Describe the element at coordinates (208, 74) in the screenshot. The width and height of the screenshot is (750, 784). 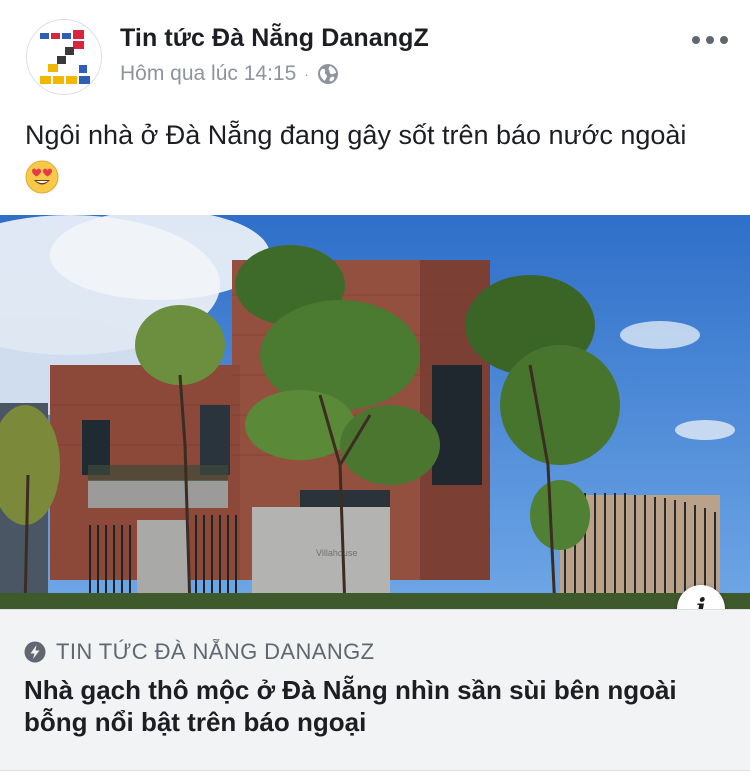
I see `post-timestamp: Hôm qua lúc 14:15` at that location.